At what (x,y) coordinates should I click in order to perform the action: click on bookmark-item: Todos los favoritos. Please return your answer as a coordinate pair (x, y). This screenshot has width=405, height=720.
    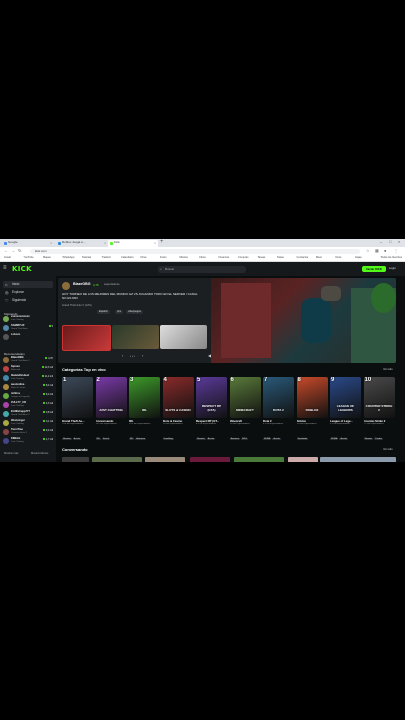
    Looking at the image, I should click on (391, 257).